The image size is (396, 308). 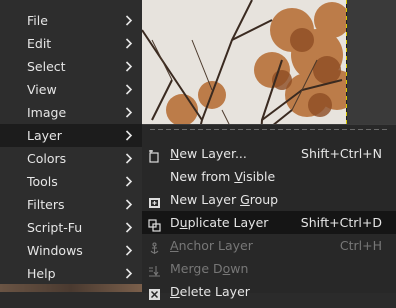 I want to click on shortcut-label: Shift+Ctrl+N, so click(x=341, y=153).